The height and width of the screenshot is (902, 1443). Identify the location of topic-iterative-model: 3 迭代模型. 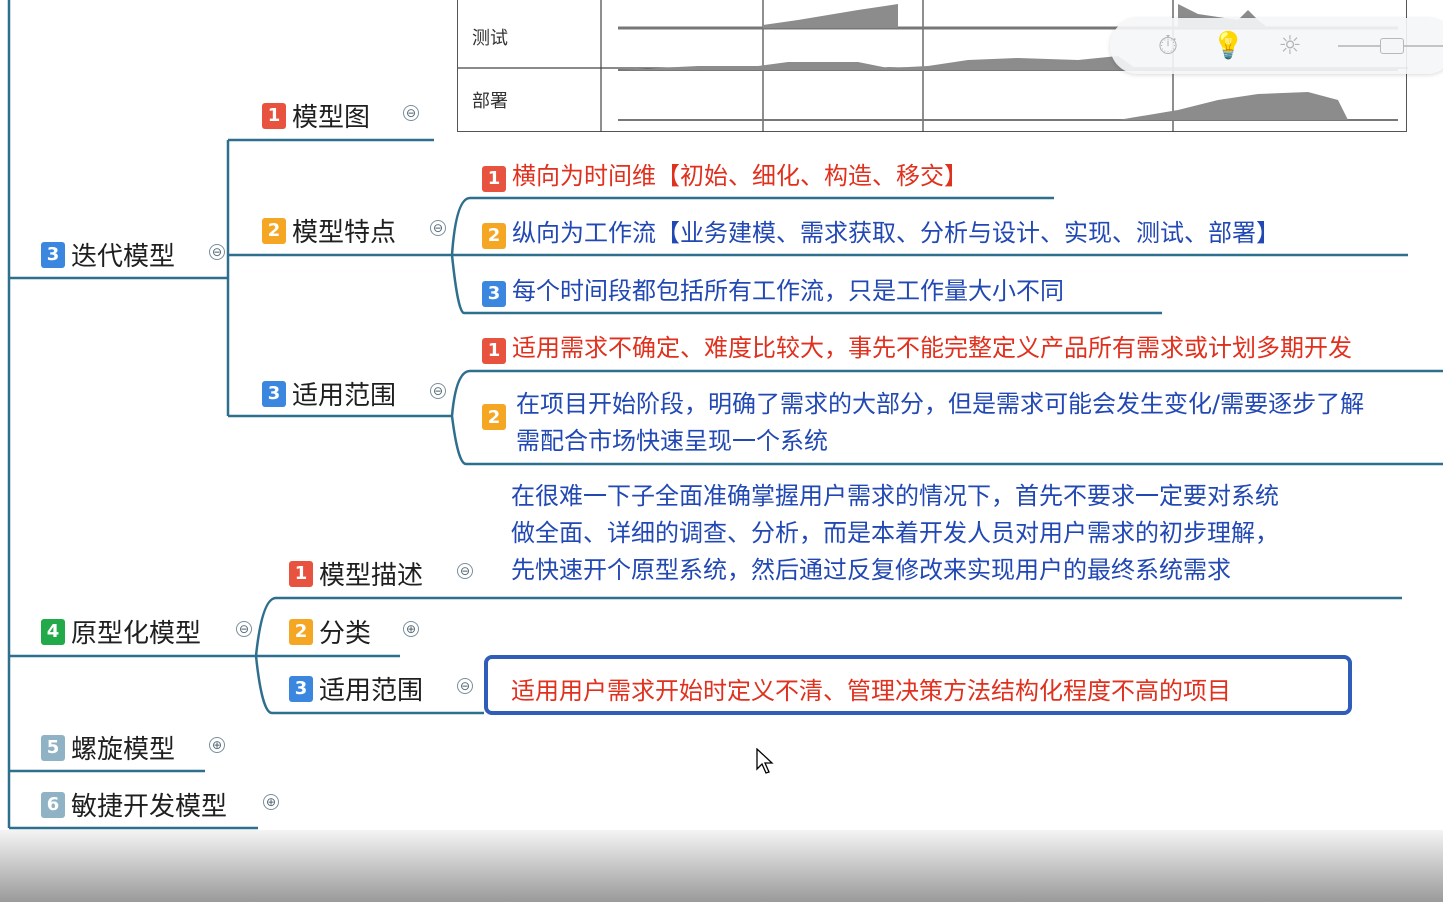
(108, 254).